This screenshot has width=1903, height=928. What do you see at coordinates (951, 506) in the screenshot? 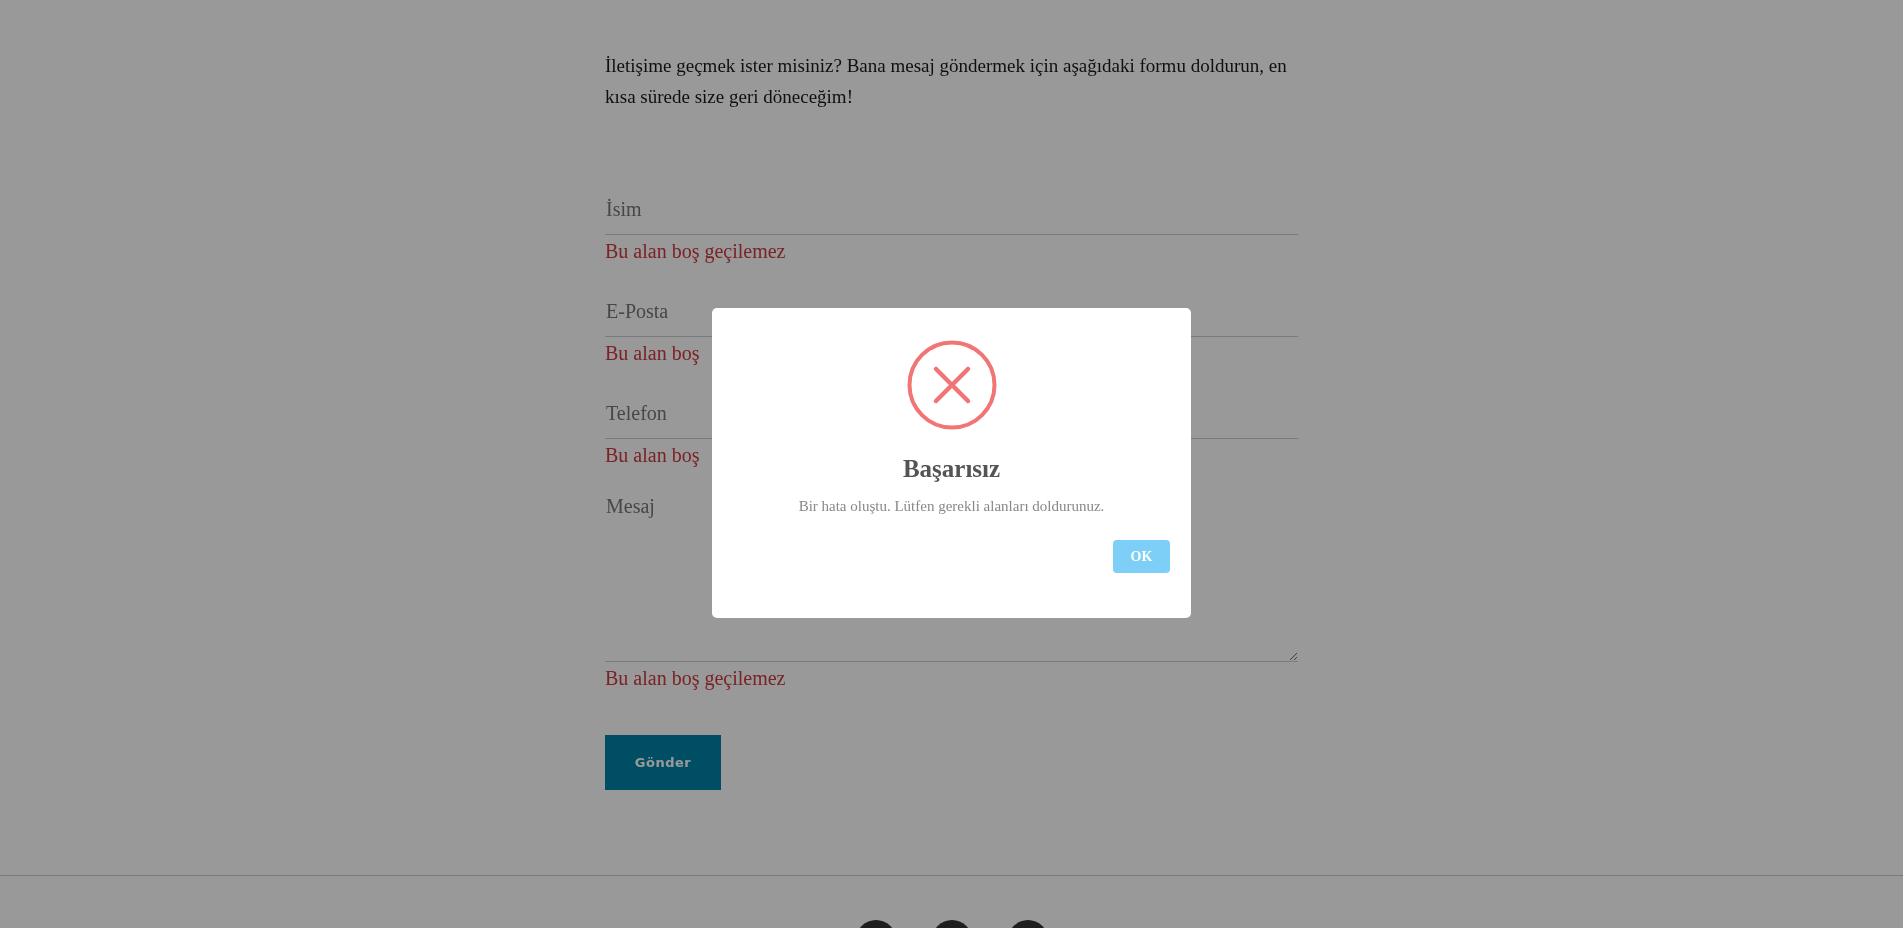
I see `dialog-message: Bir hata oluştu. Lütfen gerekli alanları doldurunuz.` at bounding box center [951, 506].